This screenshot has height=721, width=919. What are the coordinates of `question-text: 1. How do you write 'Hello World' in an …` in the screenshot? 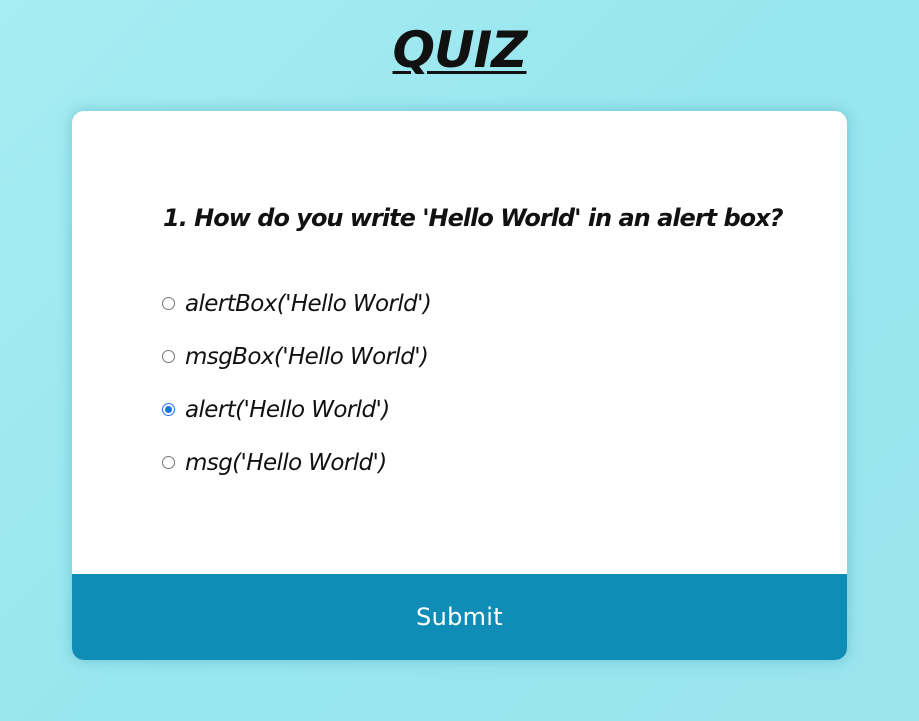 It's located at (473, 218).